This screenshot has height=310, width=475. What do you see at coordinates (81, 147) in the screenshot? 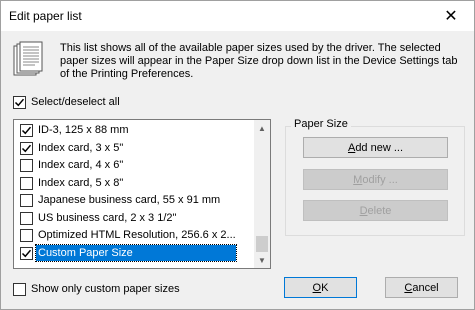
I see `paper-item-label: Index card, 3 x 5"` at bounding box center [81, 147].